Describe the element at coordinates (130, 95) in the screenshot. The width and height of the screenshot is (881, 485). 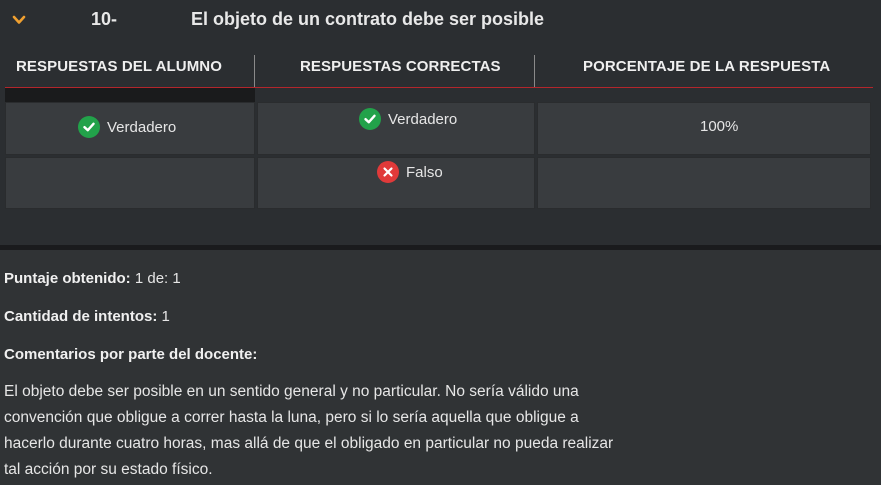
I see `active-column-indicator` at that location.